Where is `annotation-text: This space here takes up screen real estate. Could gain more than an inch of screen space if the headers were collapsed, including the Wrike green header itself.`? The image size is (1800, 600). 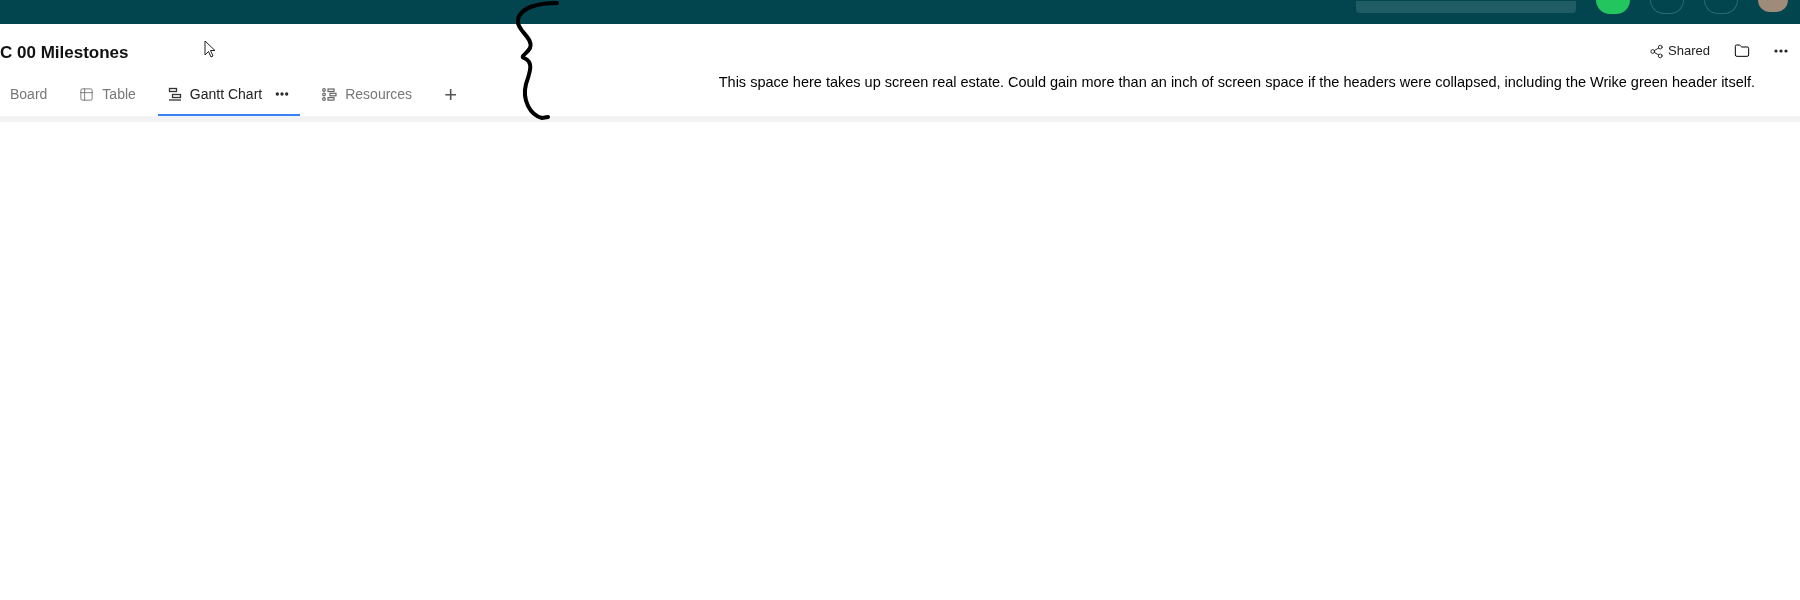
annotation-text: This space here takes up screen real estate. Could gain more than an inch of screen space if the headers were collapsed, including the Wrike green header itself. is located at coordinates (1236, 83).